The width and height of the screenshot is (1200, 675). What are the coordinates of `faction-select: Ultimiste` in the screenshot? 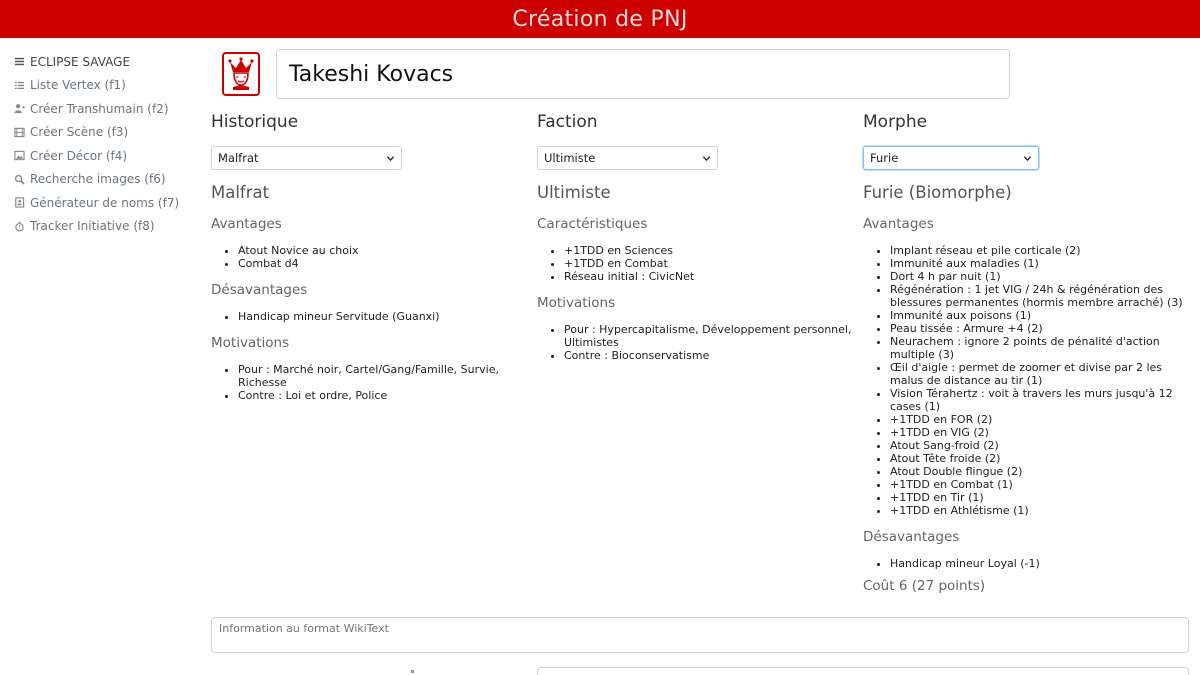 It's located at (627, 158).